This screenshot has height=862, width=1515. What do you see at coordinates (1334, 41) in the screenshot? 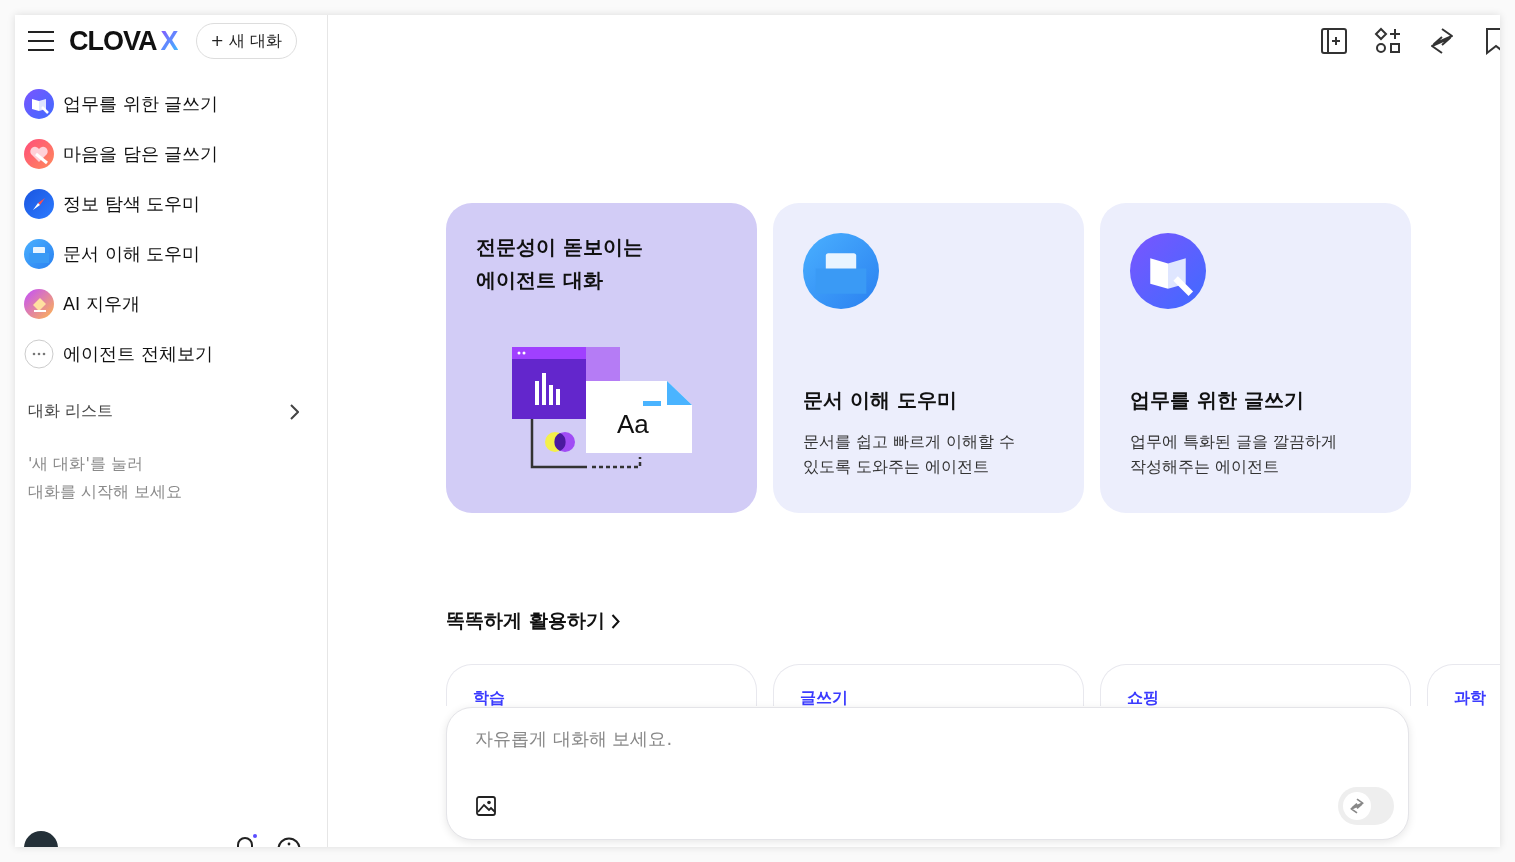
I see `new-note-icon` at bounding box center [1334, 41].